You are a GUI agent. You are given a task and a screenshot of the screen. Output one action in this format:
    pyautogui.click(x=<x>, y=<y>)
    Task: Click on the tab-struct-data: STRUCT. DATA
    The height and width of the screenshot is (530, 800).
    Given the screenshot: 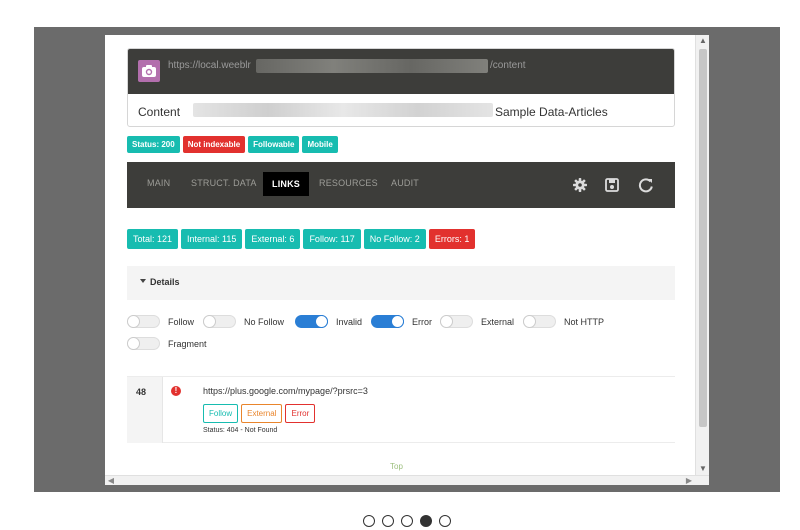 What is the action you would take?
    pyautogui.click(x=224, y=183)
    